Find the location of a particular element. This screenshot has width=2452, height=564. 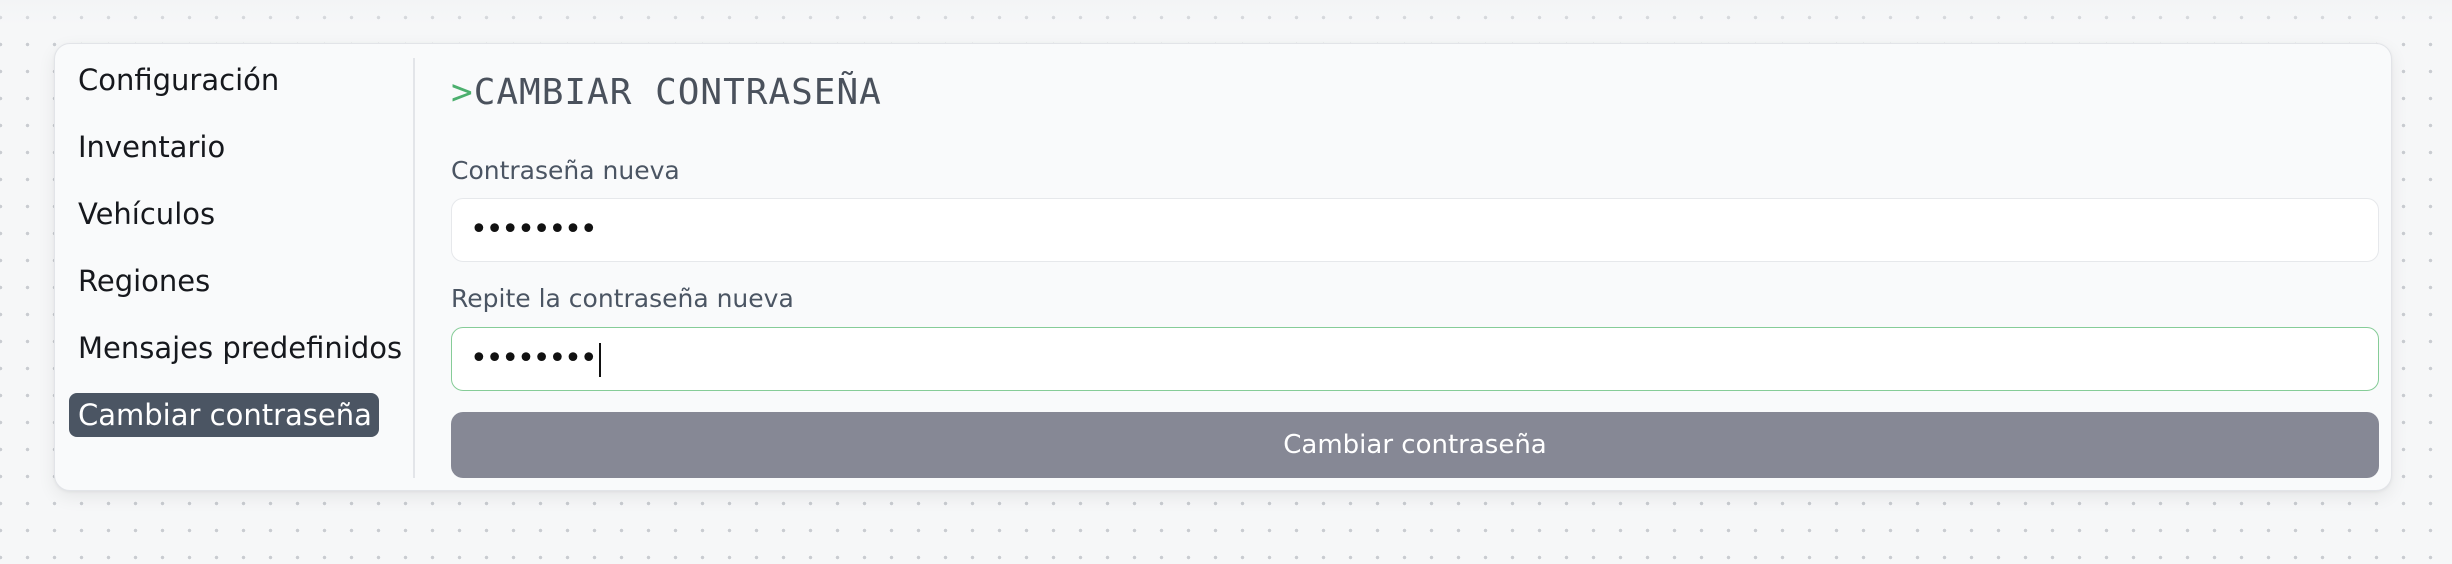

page-title-text: CAMBIAR CONTRASEÑA is located at coordinates (677, 92).